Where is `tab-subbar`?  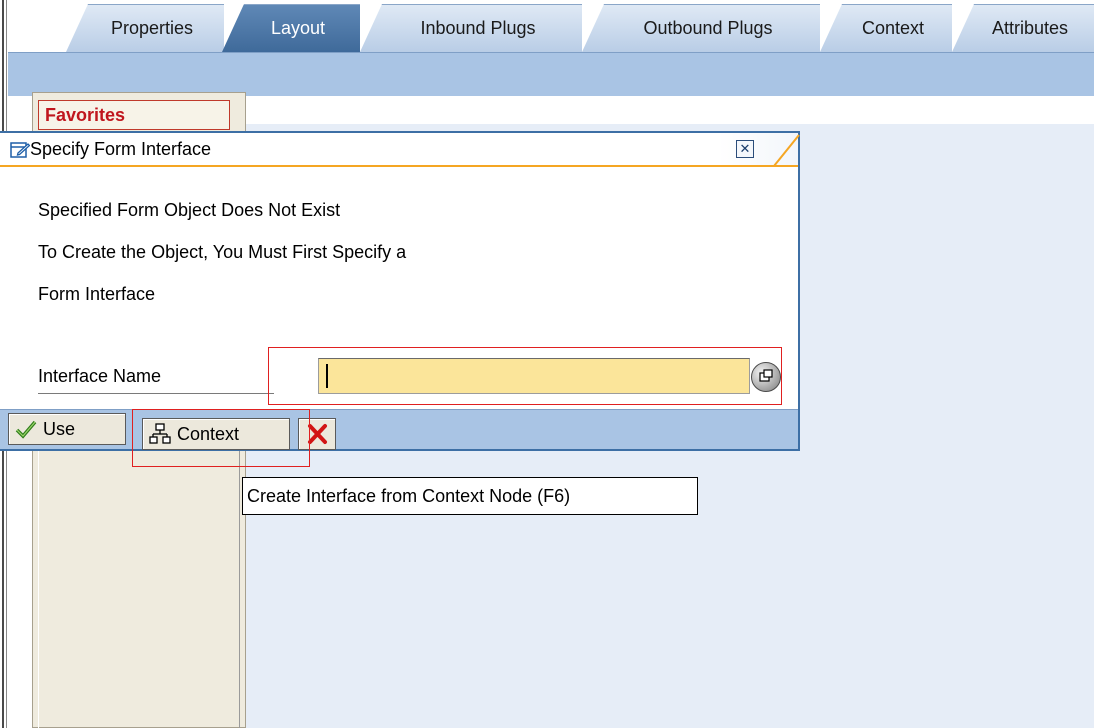
tab-subbar is located at coordinates (551, 74).